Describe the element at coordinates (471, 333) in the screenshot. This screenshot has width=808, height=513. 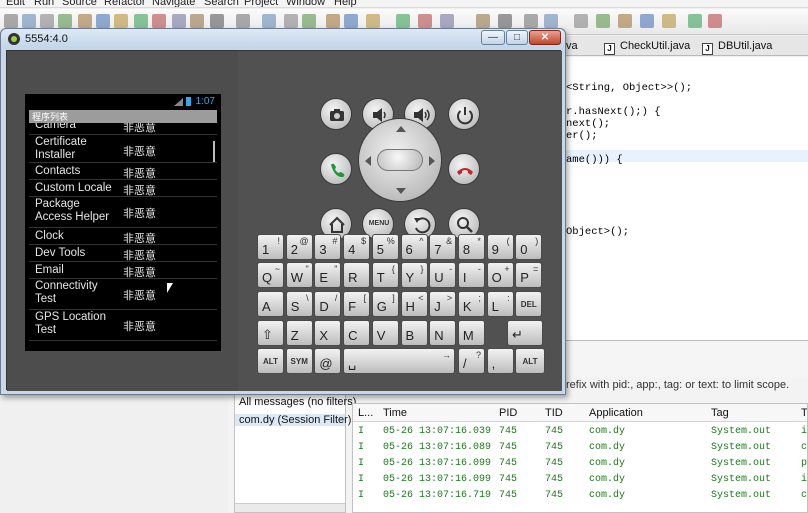
I see `key-m: M` at that location.